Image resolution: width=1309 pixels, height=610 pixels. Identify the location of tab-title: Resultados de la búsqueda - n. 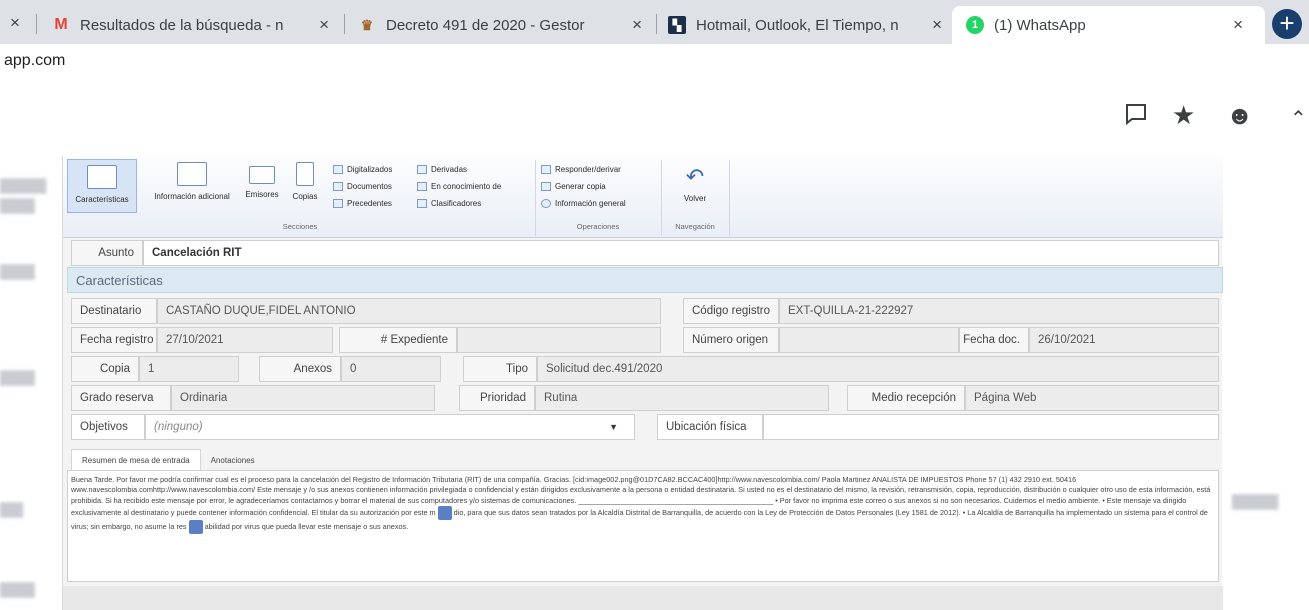
(182, 25).